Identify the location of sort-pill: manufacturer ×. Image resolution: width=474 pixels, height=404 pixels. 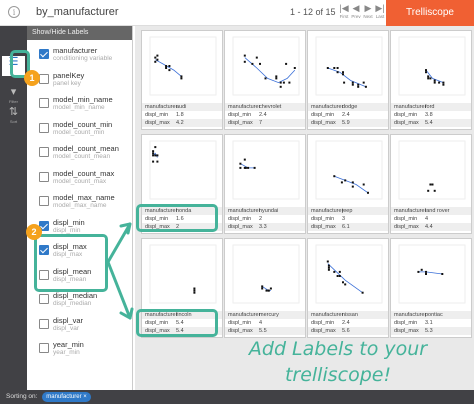
(66, 397).